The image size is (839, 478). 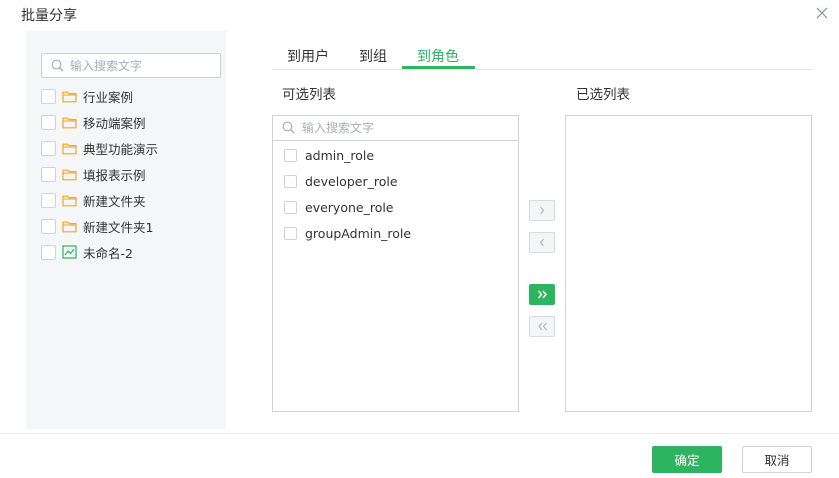 I want to click on chevron-left-icon, so click(x=541, y=242).